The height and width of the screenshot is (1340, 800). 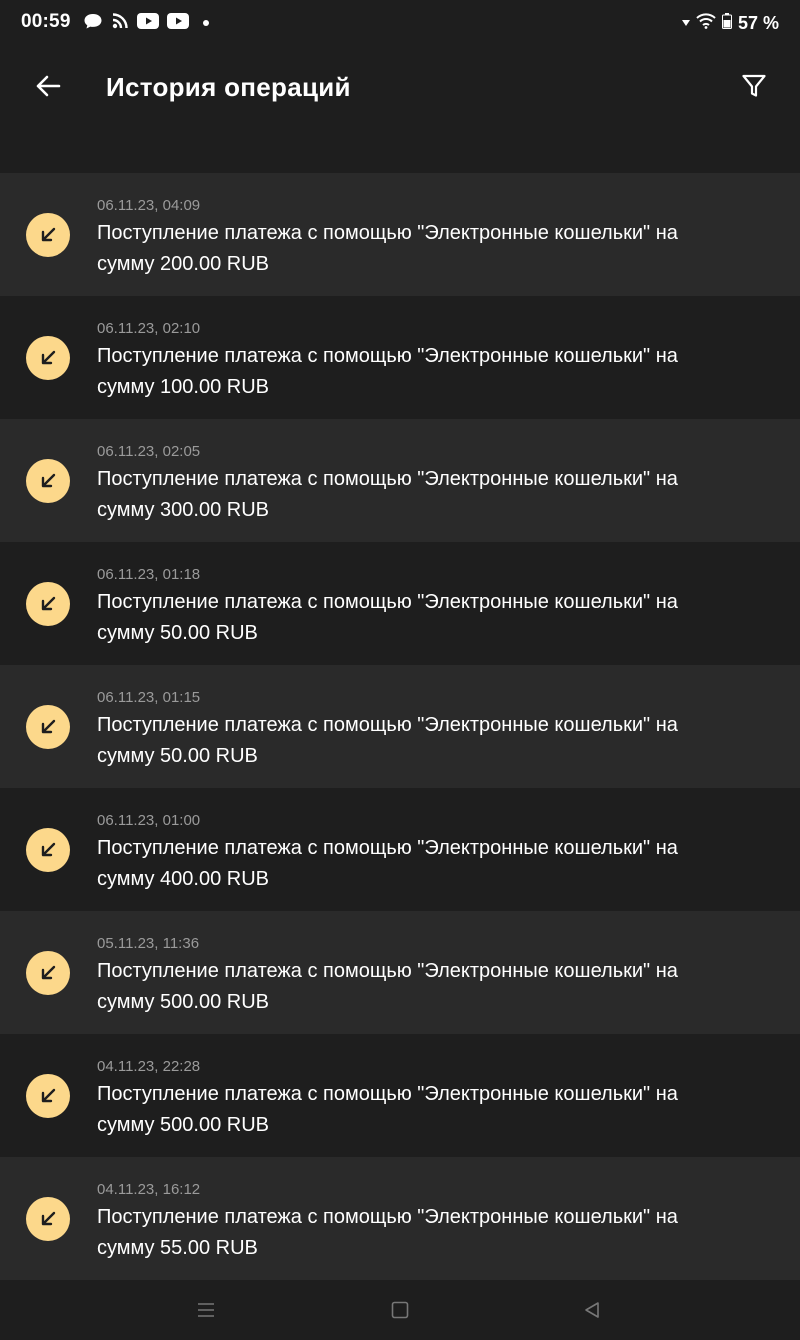 I want to click on menu-icon, so click(x=206, y=1312).